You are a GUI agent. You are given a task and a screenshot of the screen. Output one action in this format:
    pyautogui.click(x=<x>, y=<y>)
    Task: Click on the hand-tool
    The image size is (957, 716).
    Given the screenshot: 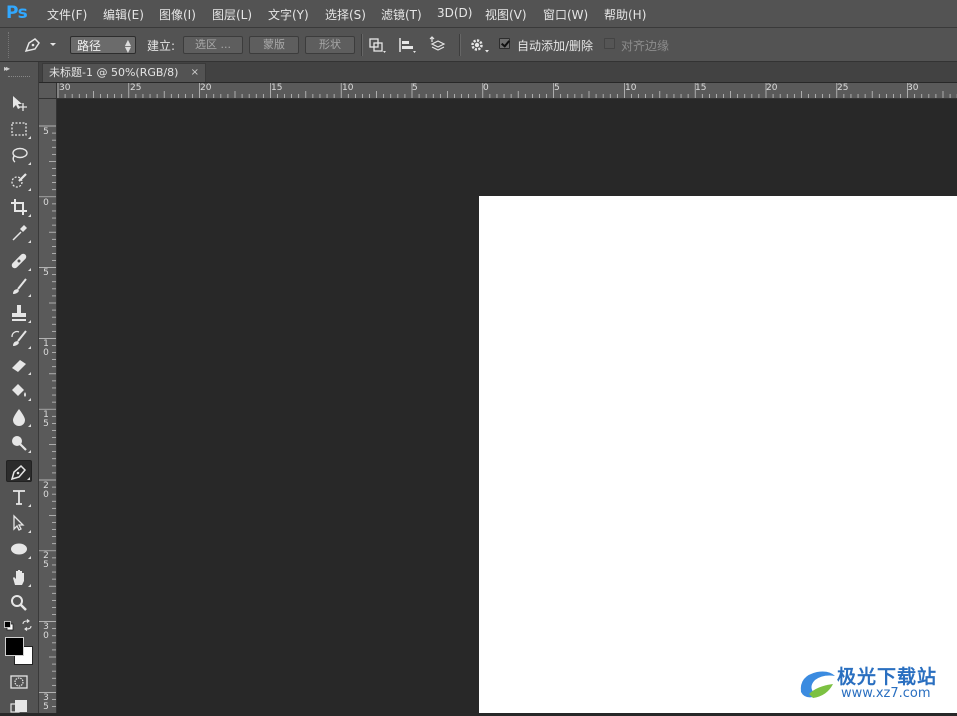 What is the action you would take?
    pyautogui.click(x=19, y=577)
    